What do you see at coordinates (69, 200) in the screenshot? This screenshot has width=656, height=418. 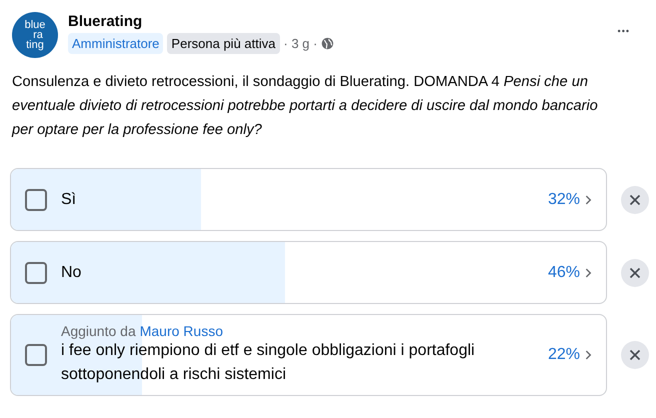 I see `option-label: Sì` at bounding box center [69, 200].